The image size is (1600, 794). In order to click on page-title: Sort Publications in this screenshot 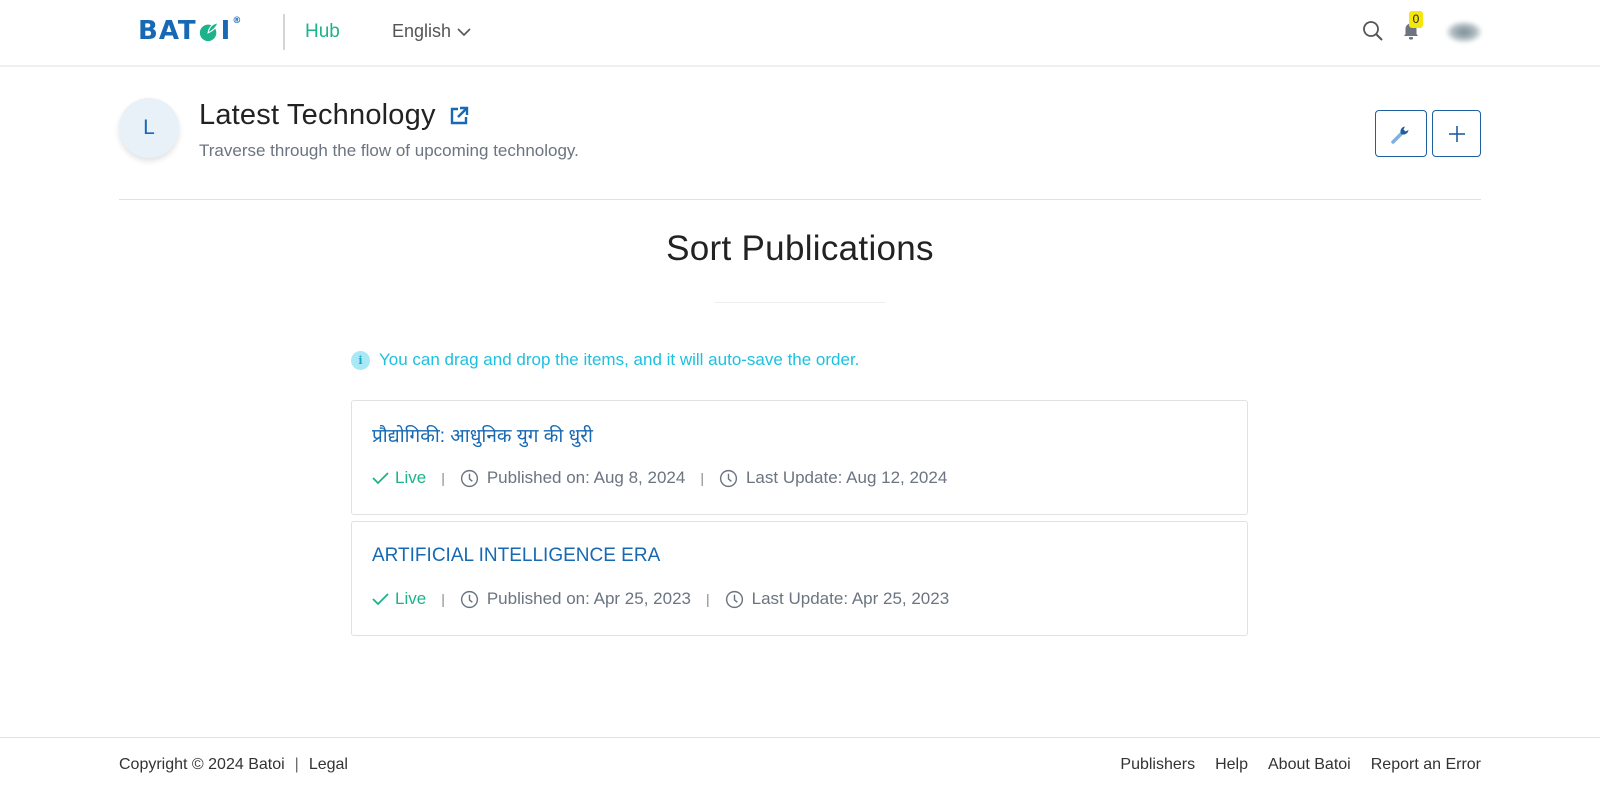, I will do `click(800, 248)`.